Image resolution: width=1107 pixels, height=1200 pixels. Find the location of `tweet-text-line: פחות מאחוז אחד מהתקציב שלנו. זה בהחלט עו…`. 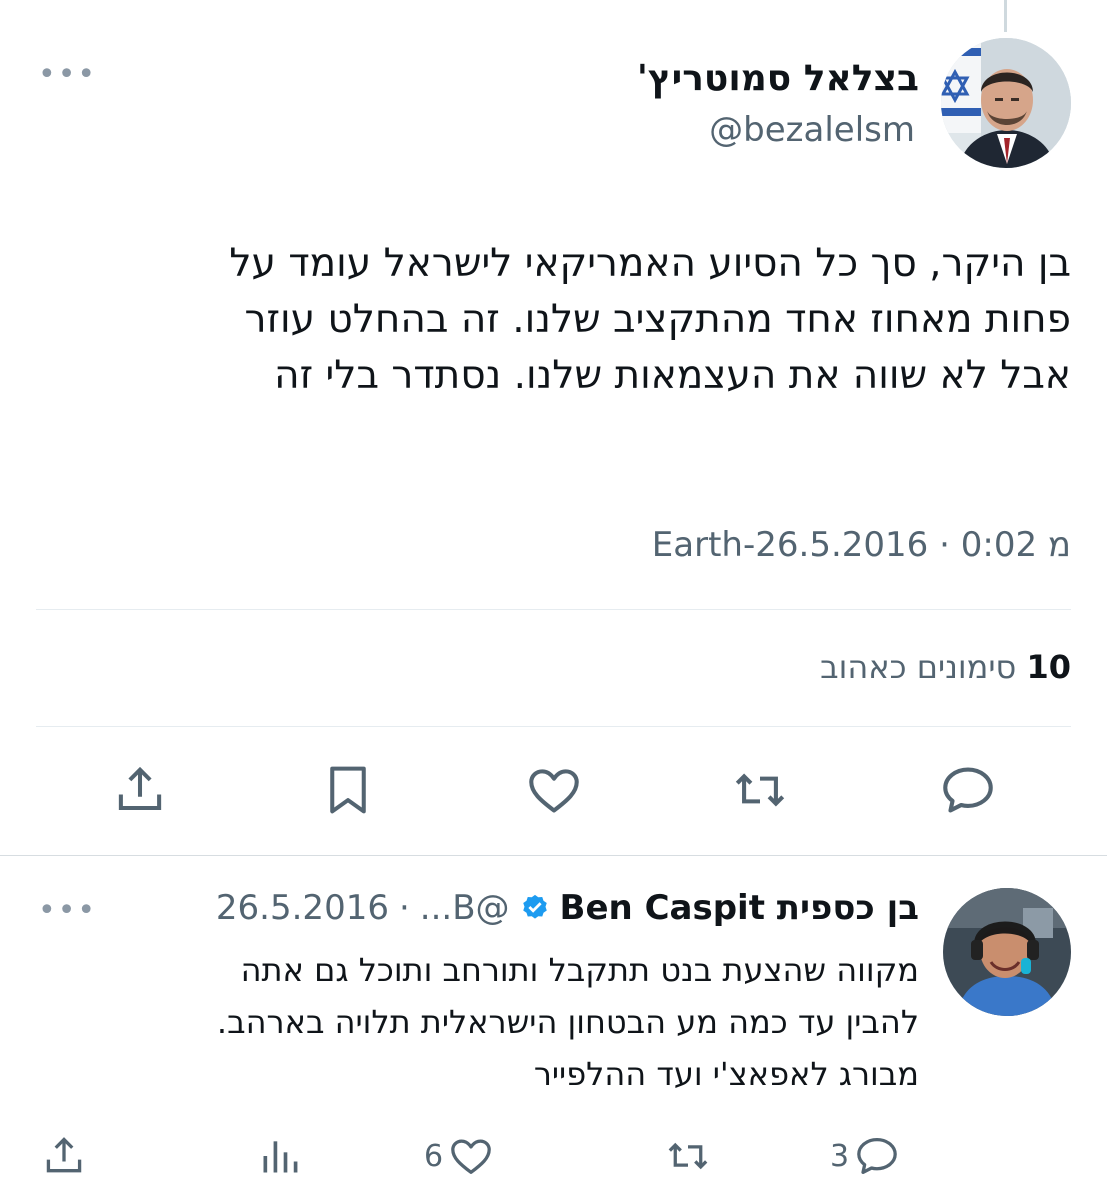

tweet-text-line: פחות מאחוז אחד מהתקציב שלנו. זה בהחלט עו… is located at coordinates (657, 319).